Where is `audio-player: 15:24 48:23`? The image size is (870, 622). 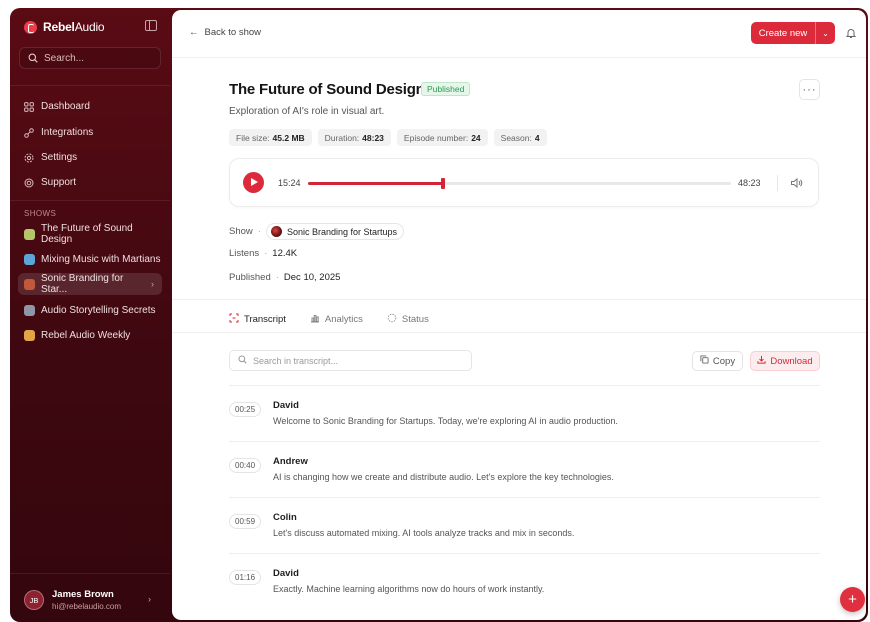 audio-player: 15:24 48:23 is located at coordinates (524, 182).